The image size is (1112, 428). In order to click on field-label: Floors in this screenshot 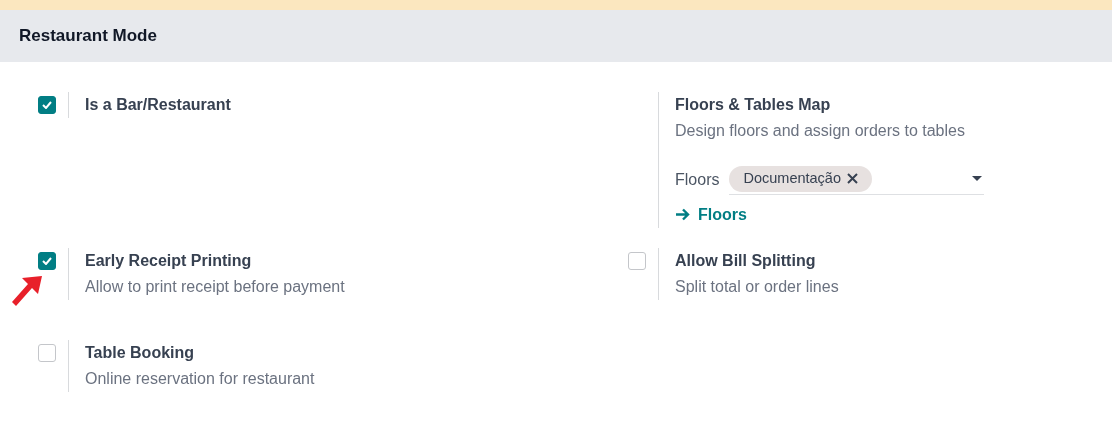, I will do `click(697, 180)`.